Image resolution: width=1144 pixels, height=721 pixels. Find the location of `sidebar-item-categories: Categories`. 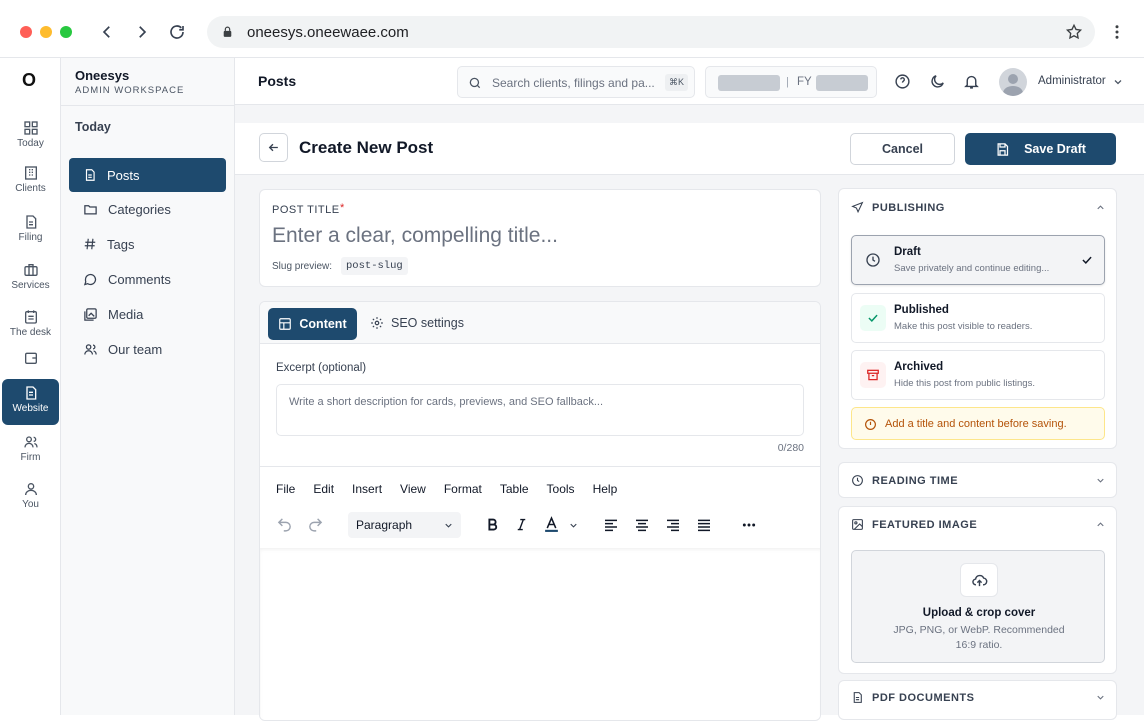

sidebar-item-categories: Categories is located at coordinates (147, 209).